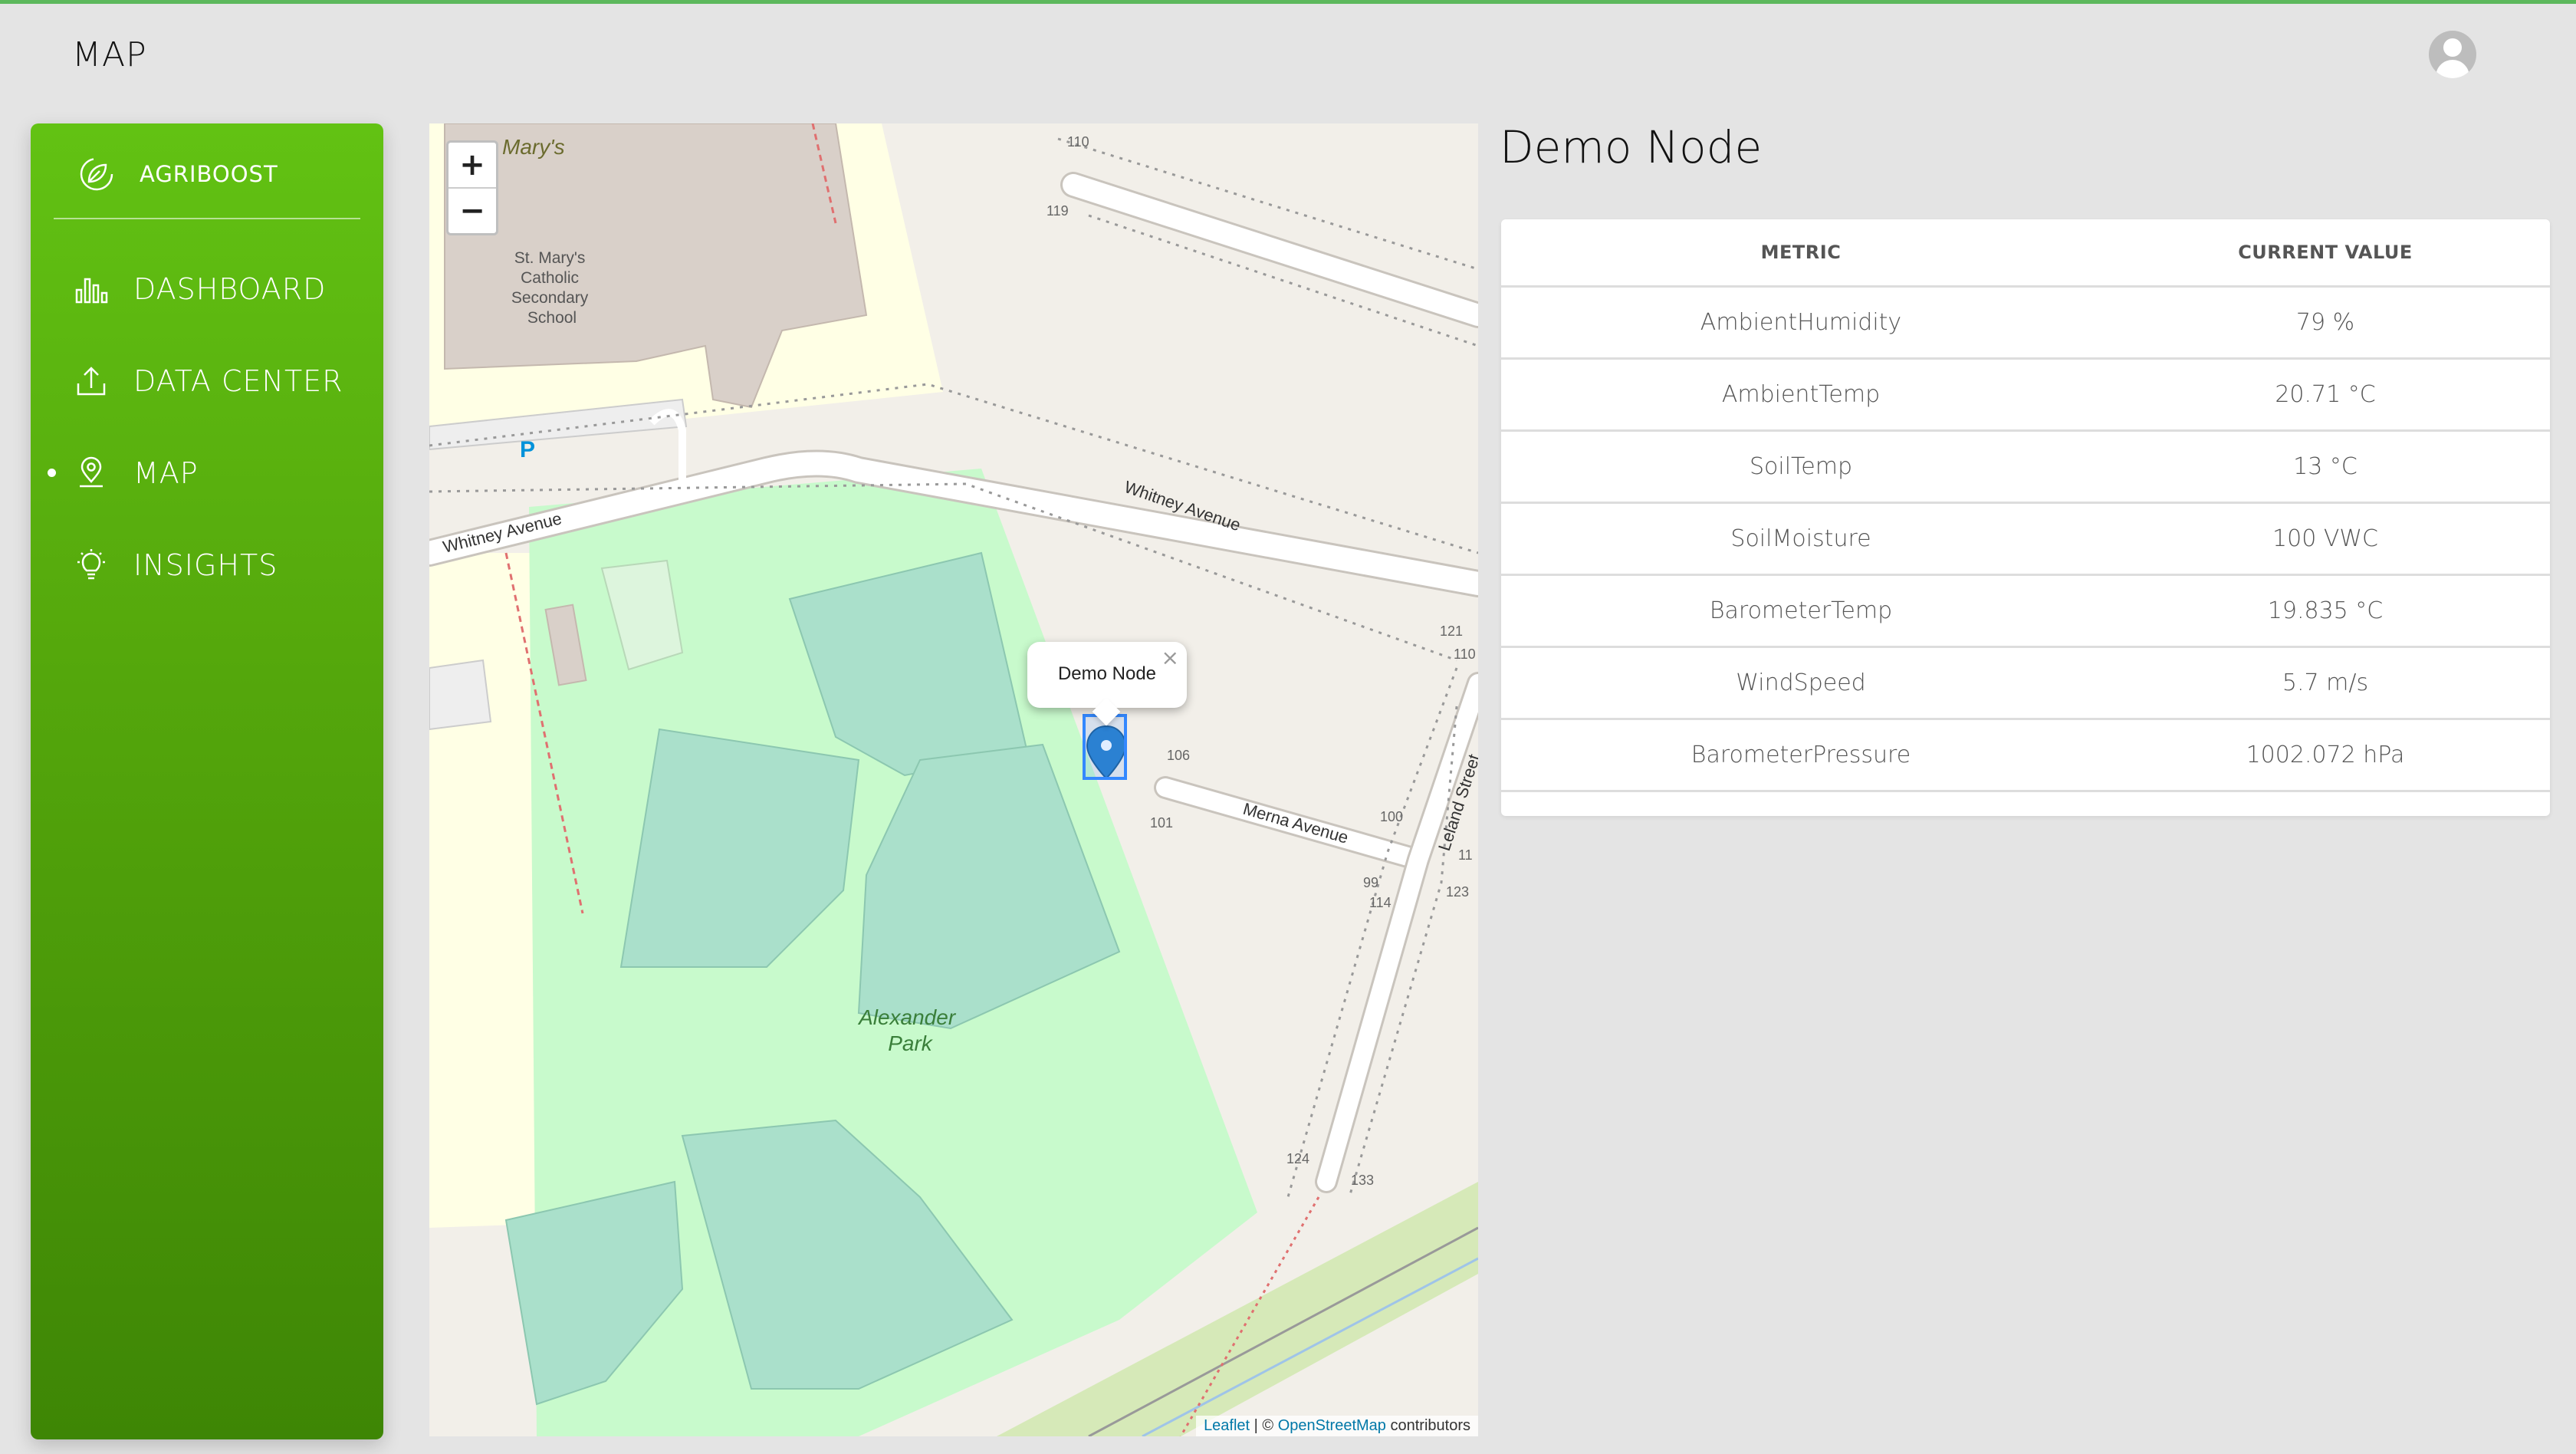  I want to click on sidebar-item-label: INSIGHTS, so click(205, 565).